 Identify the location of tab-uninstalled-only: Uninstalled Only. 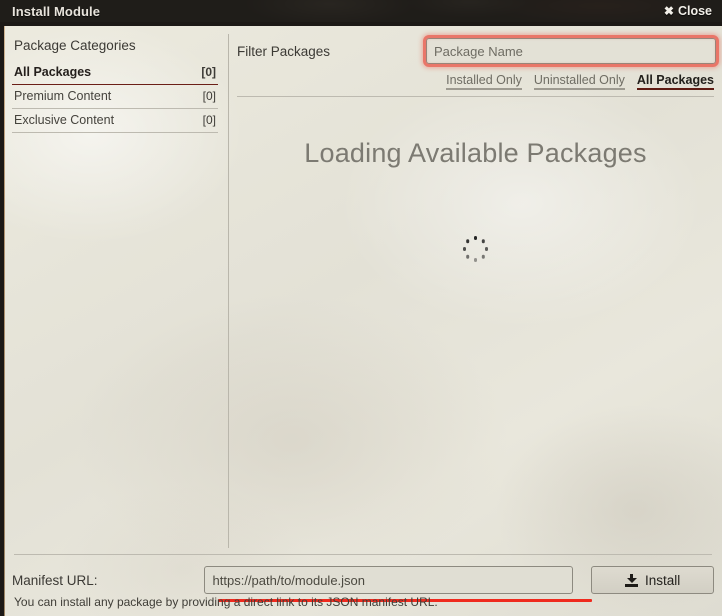
(579, 81).